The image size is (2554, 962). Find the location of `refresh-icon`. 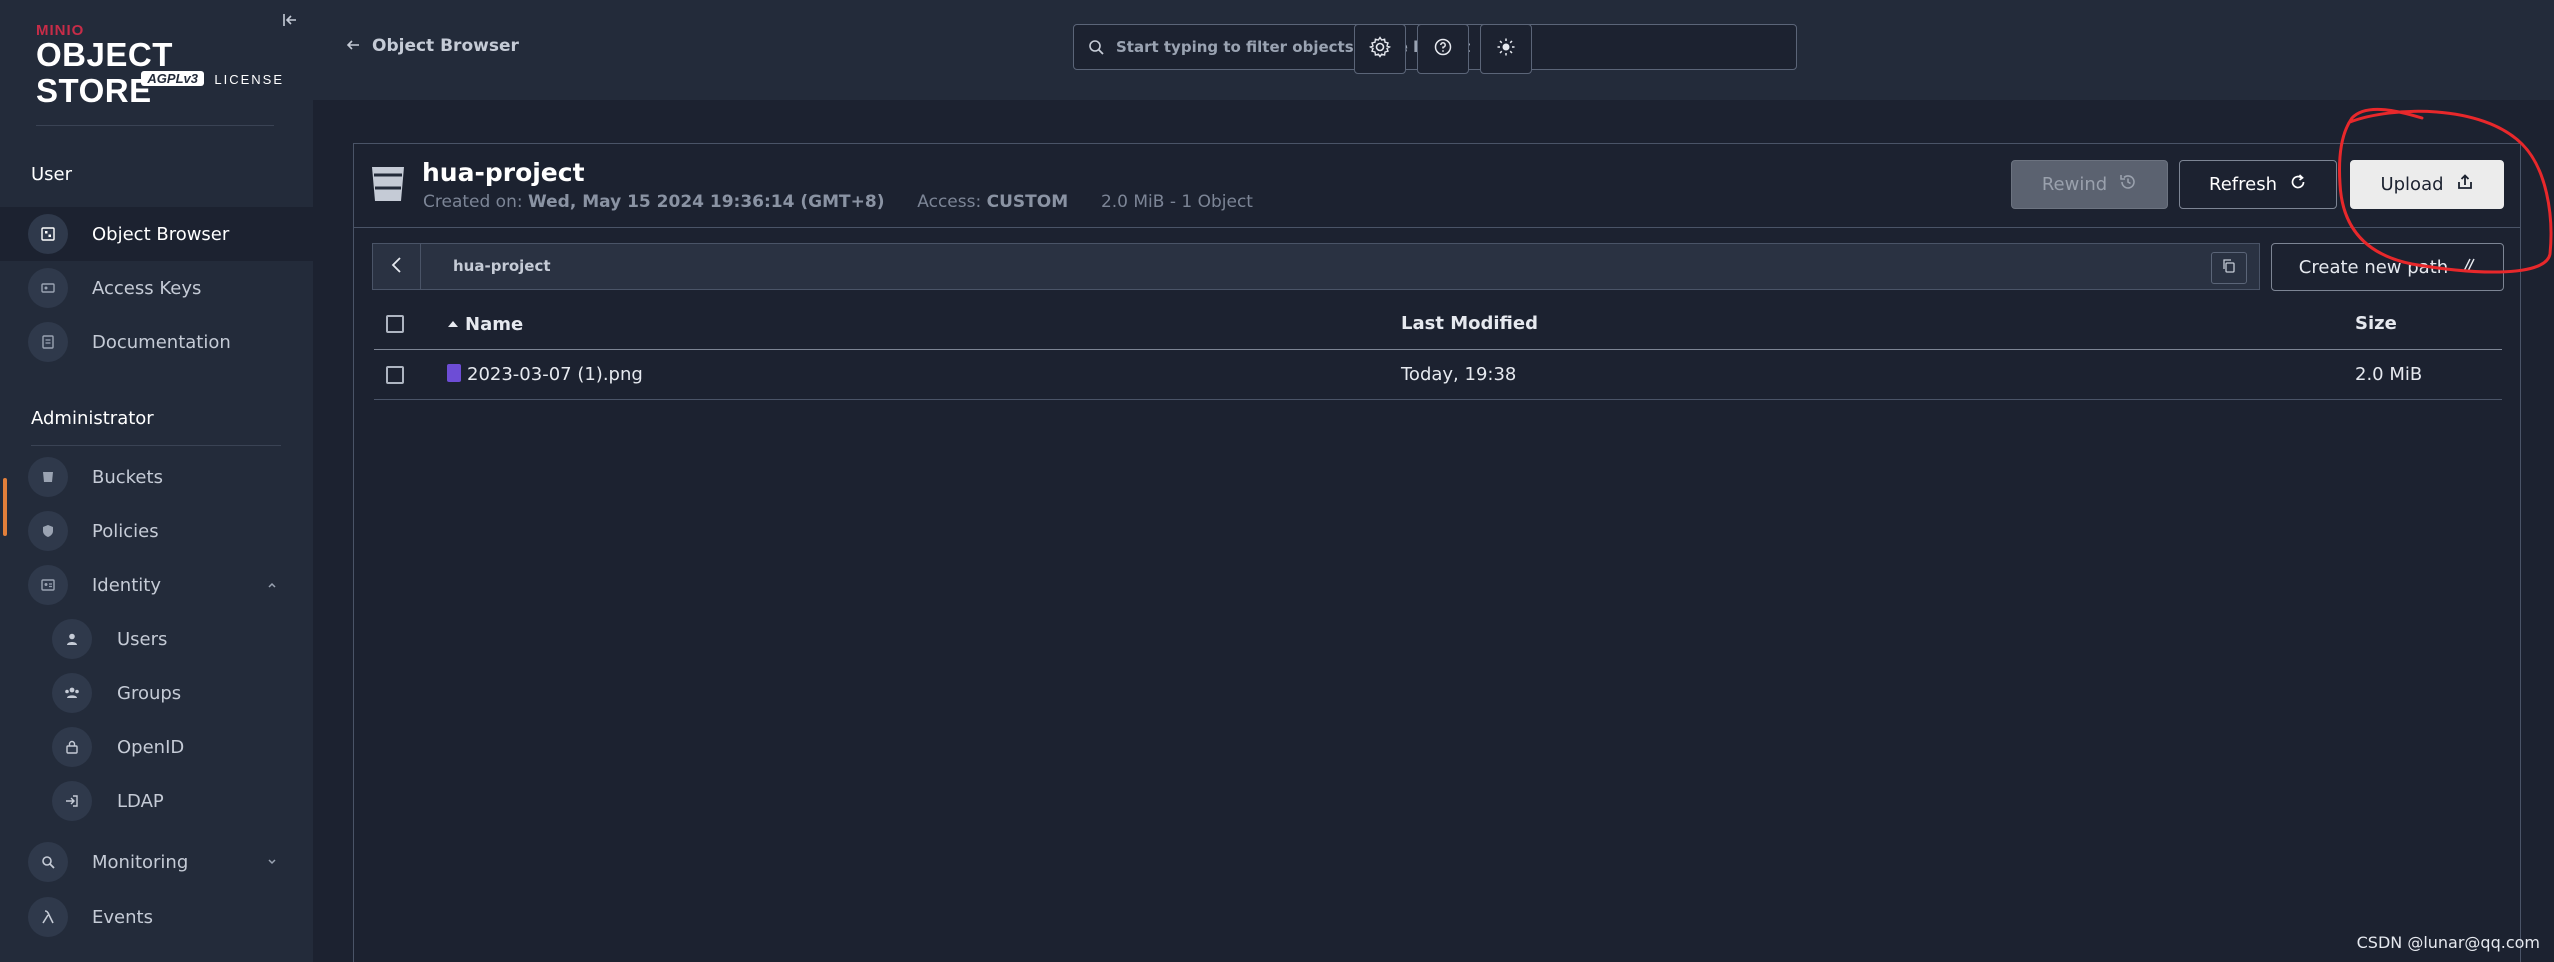

refresh-icon is located at coordinates (2298, 184).